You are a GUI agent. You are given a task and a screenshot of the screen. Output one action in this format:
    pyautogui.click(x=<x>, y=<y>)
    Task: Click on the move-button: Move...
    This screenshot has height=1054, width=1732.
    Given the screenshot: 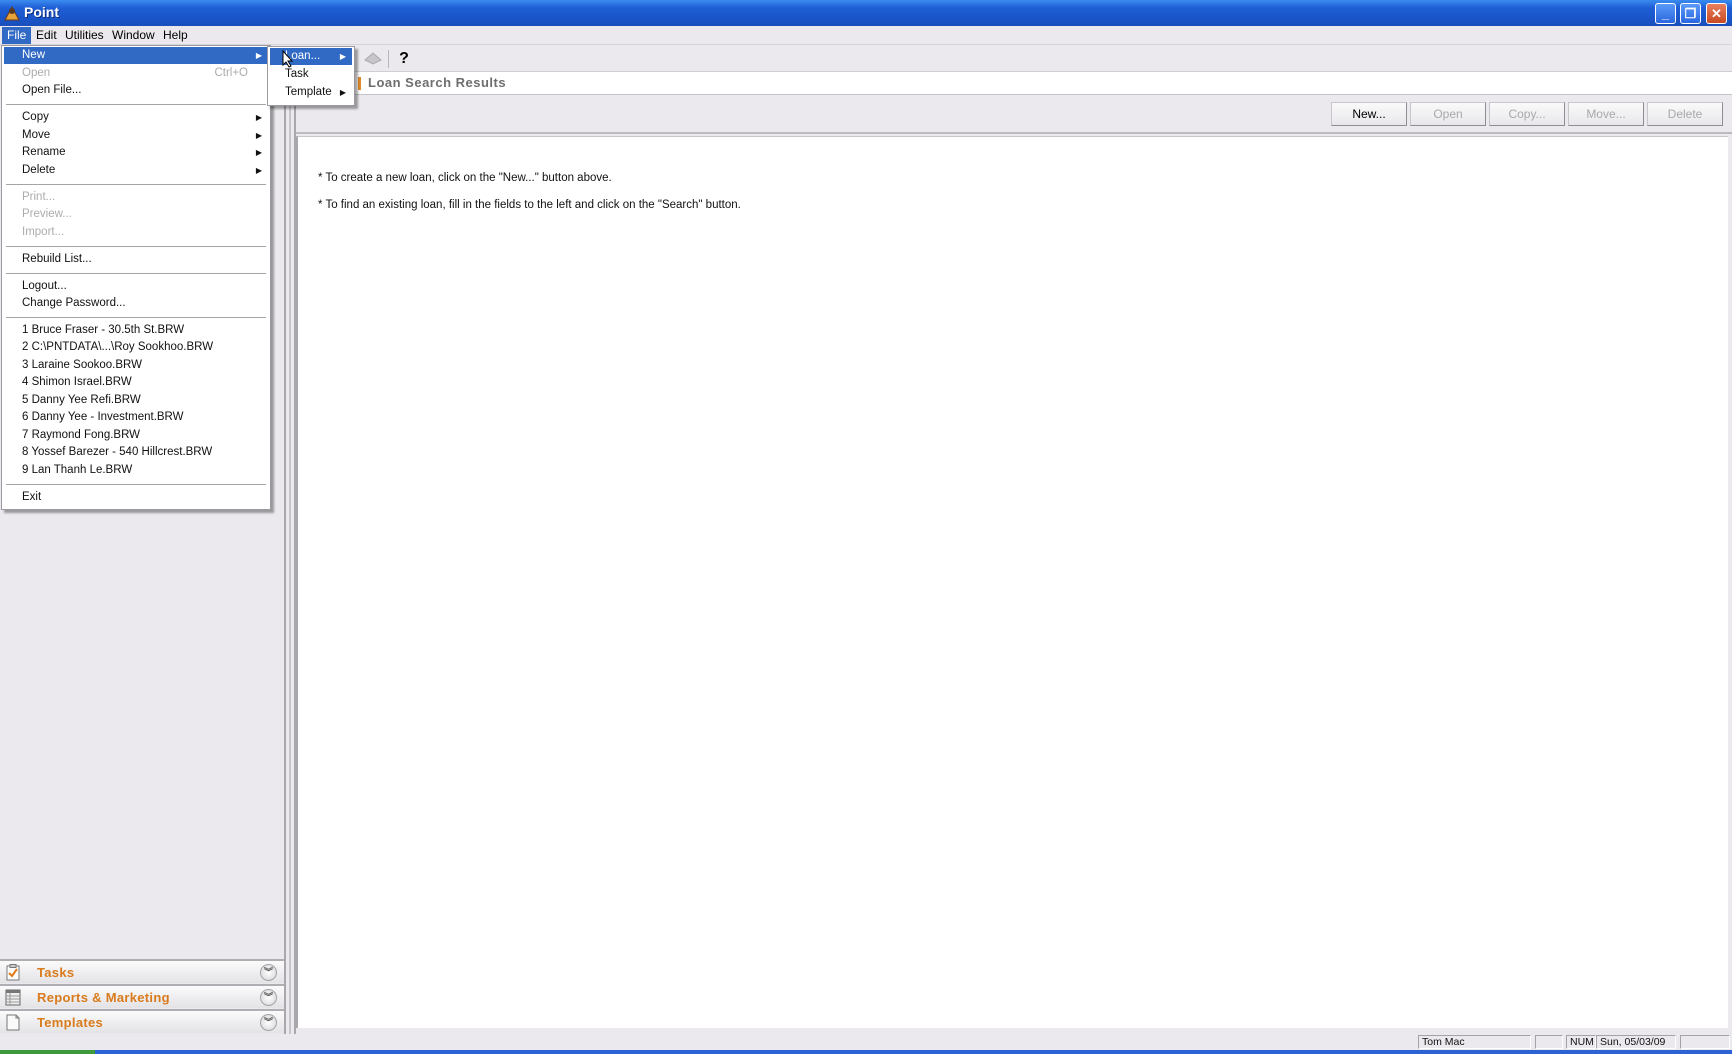 What is the action you would take?
    pyautogui.click(x=1606, y=114)
    